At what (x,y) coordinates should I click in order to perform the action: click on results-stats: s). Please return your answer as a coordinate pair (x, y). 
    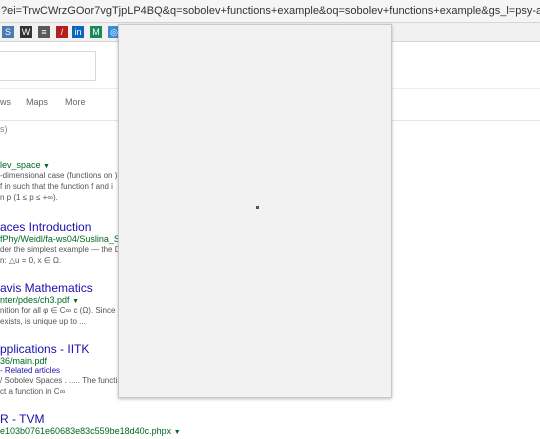
    Looking at the image, I should click on (4, 129).